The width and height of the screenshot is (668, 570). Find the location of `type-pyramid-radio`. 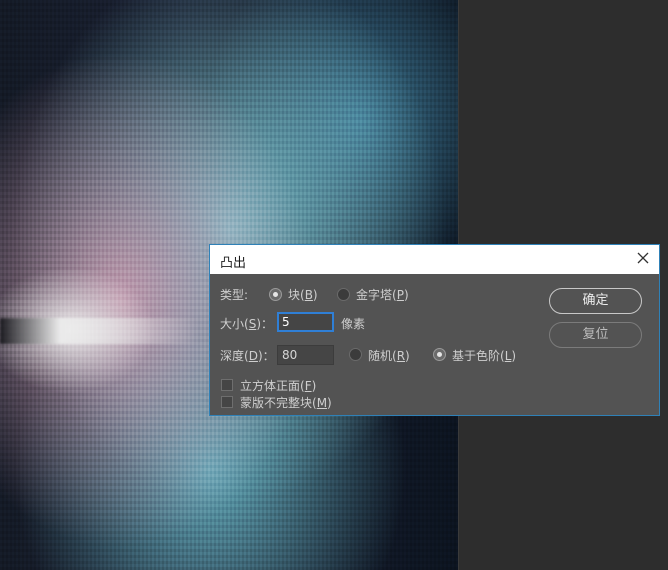

type-pyramid-radio is located at coordinates (343, 294).